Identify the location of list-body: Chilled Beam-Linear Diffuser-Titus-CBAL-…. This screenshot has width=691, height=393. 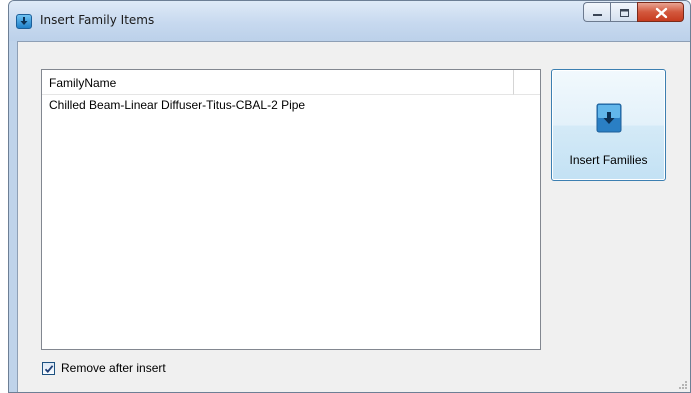
(291, 105).